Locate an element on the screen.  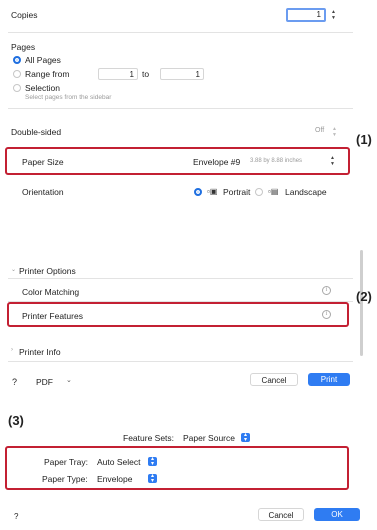
all-pages-radio is located at coordinates (17, 60).